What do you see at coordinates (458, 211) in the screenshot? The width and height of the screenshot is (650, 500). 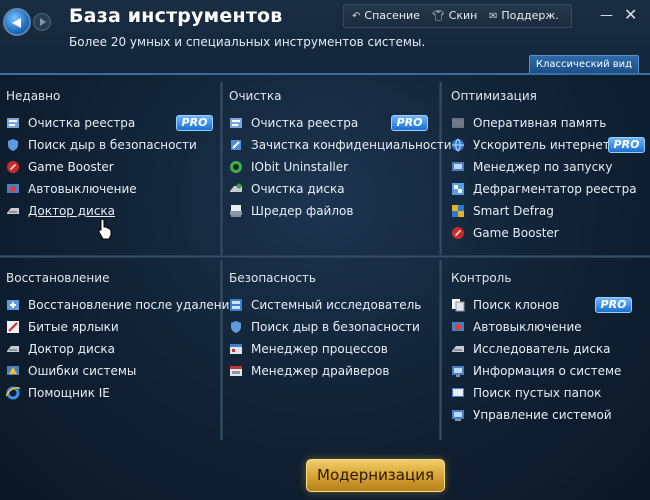 I see `smart-defrag-icon` at bounding box center [458, 211].